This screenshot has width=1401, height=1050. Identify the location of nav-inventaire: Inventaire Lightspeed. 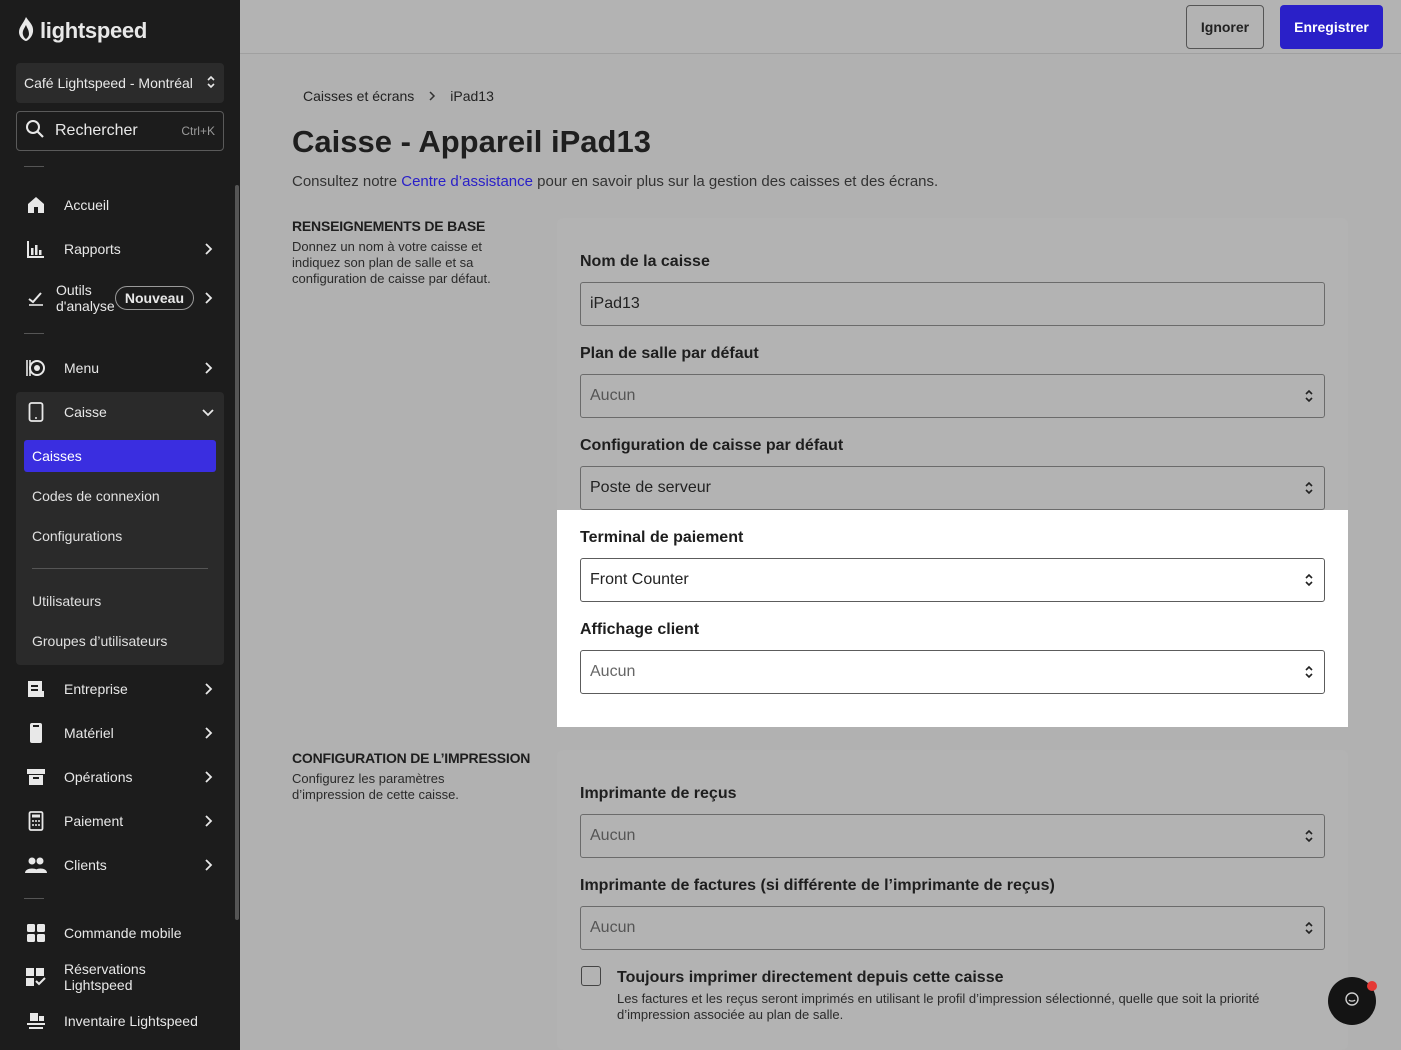
(120, 1021).